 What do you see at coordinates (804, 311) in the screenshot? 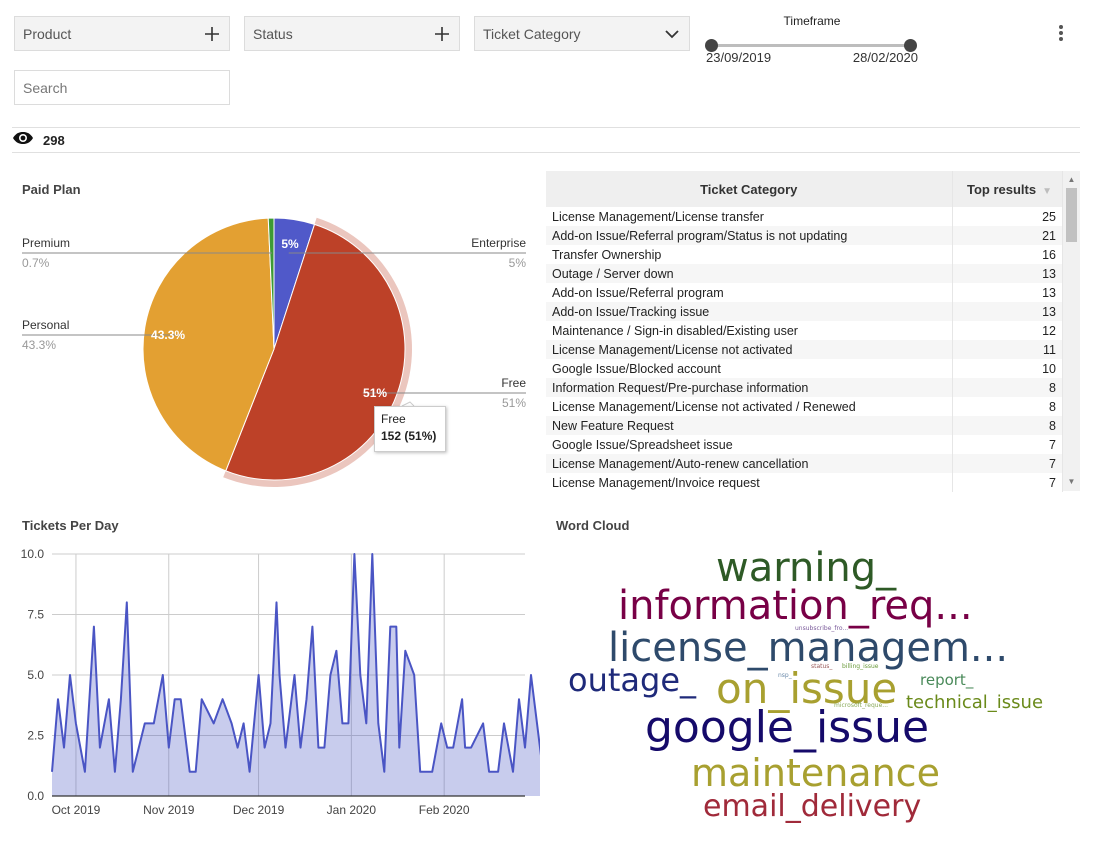
I see `table-row: Add-on Issue/Tracking issue 13` at bounding box center [804, 311].